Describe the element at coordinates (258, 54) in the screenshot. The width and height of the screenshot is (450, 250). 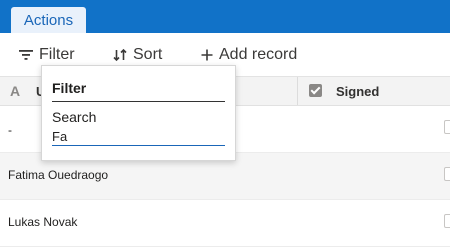
I see `add-record-label: Add record` at that location.